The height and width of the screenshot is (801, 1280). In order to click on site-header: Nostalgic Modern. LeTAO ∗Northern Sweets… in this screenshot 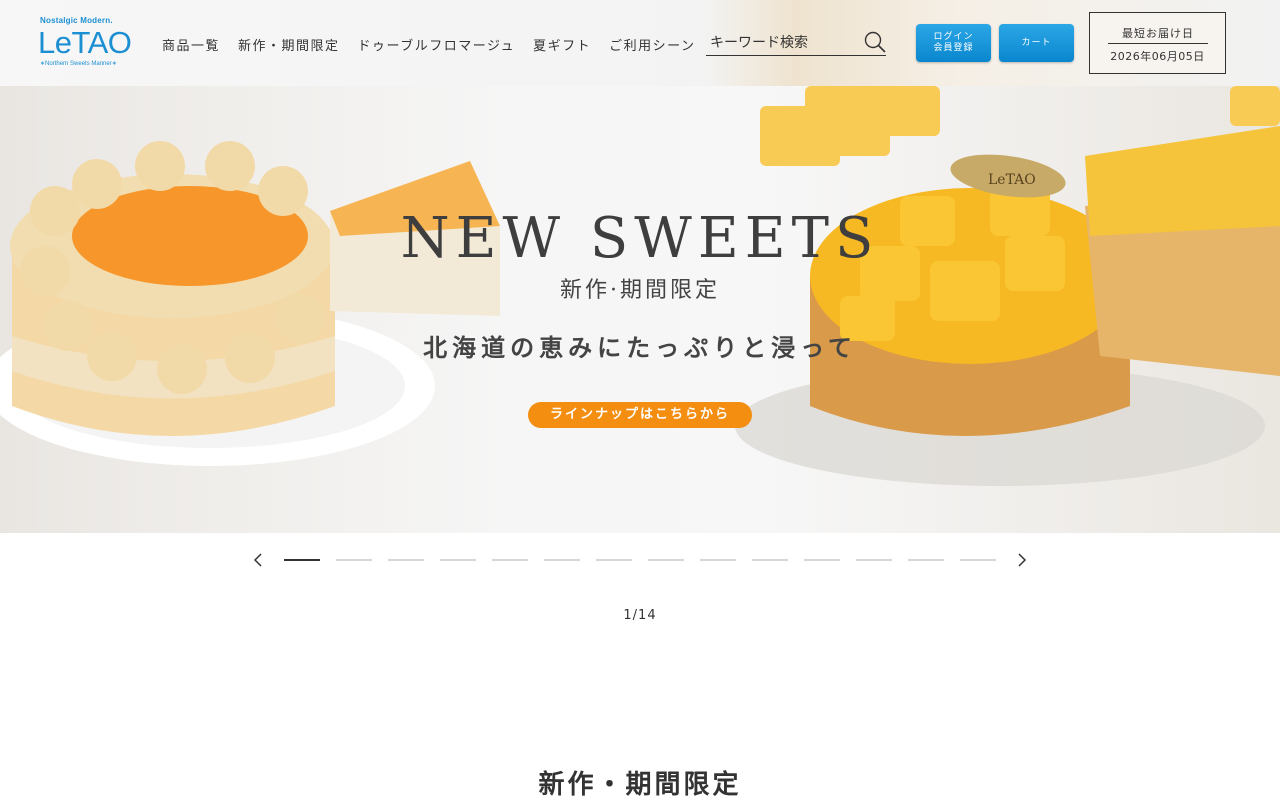, I will do `click(640, 43)`.